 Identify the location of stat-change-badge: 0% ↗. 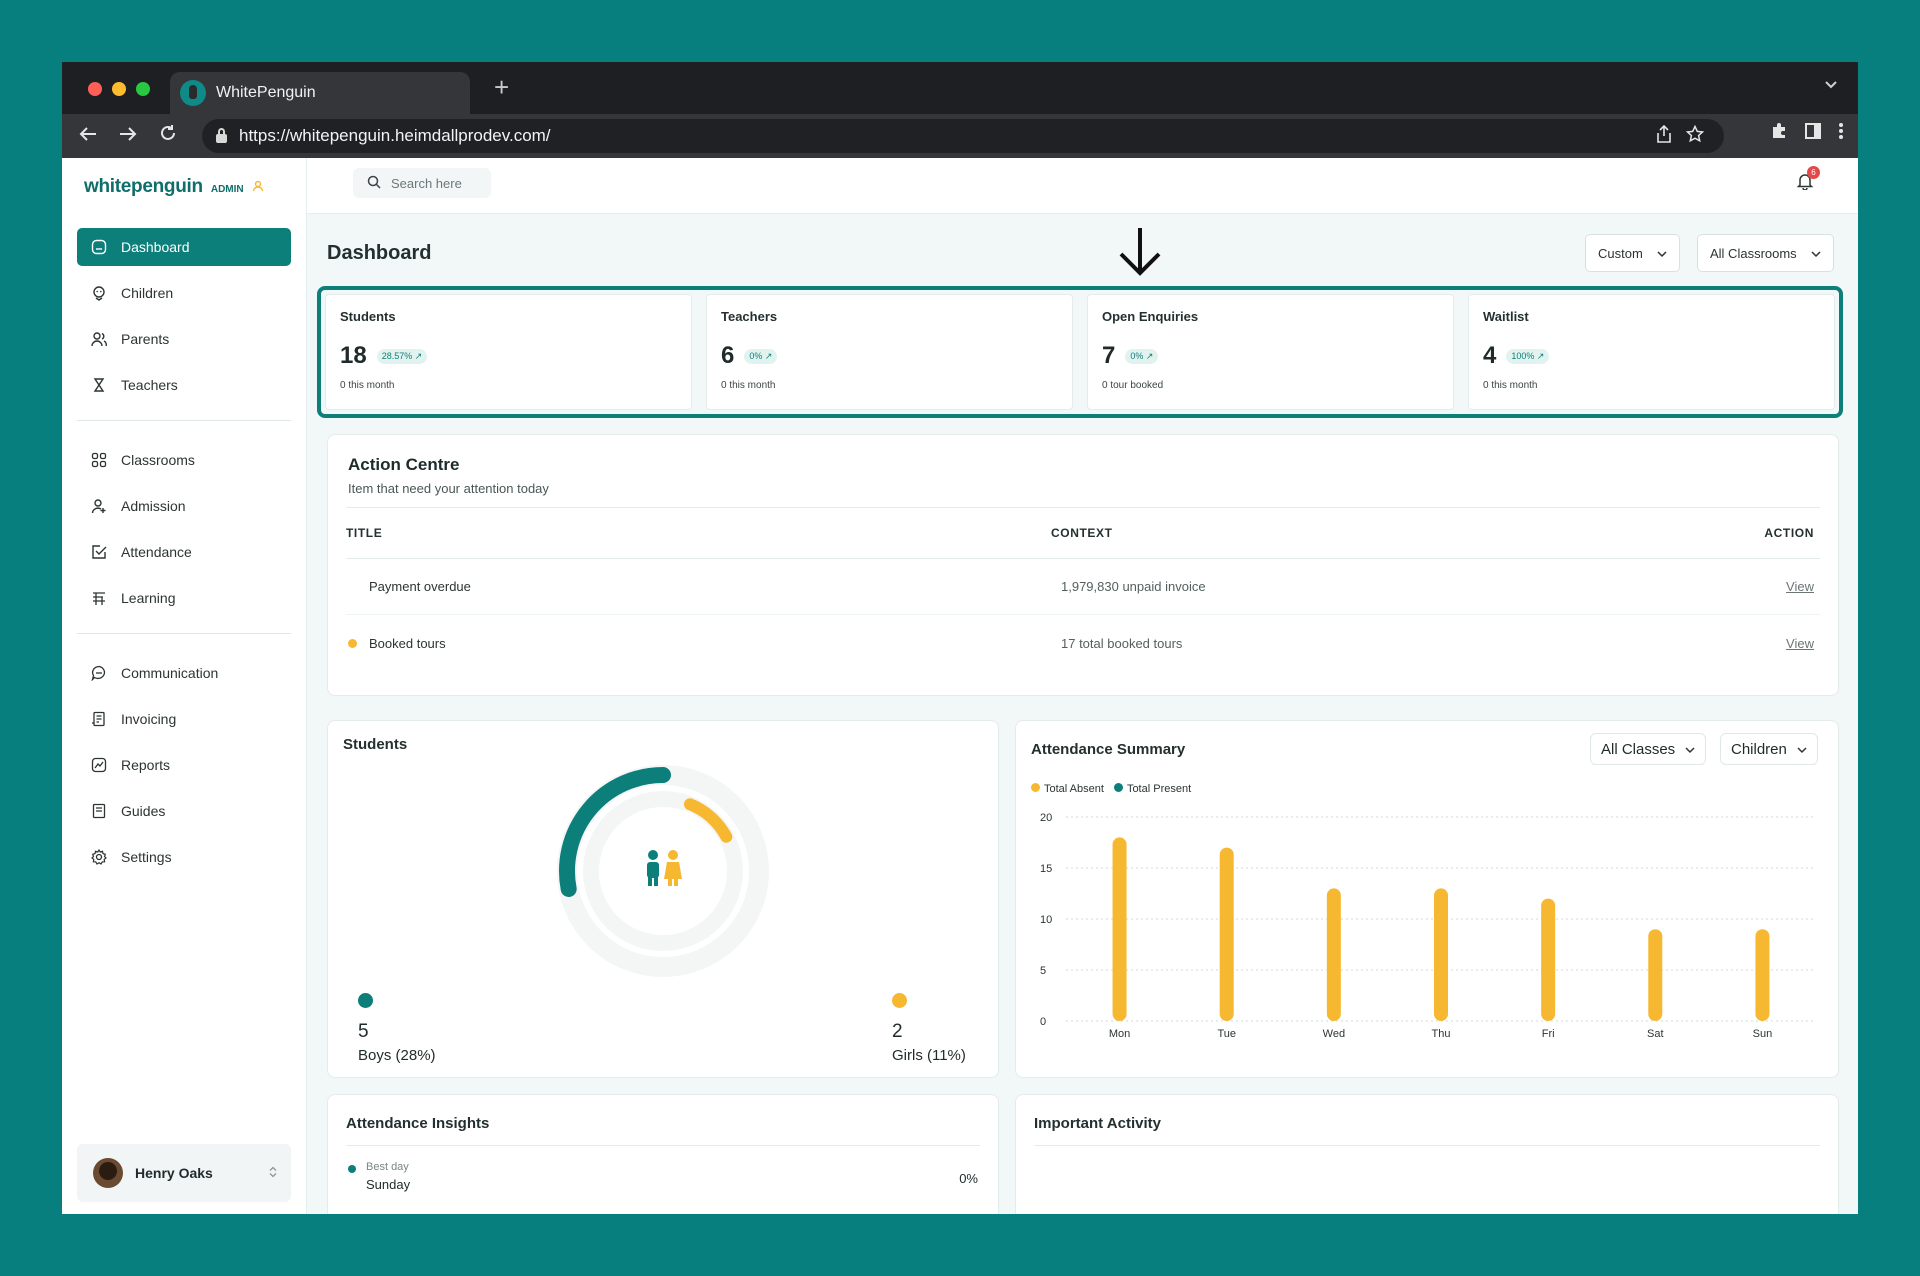
(761, 356).